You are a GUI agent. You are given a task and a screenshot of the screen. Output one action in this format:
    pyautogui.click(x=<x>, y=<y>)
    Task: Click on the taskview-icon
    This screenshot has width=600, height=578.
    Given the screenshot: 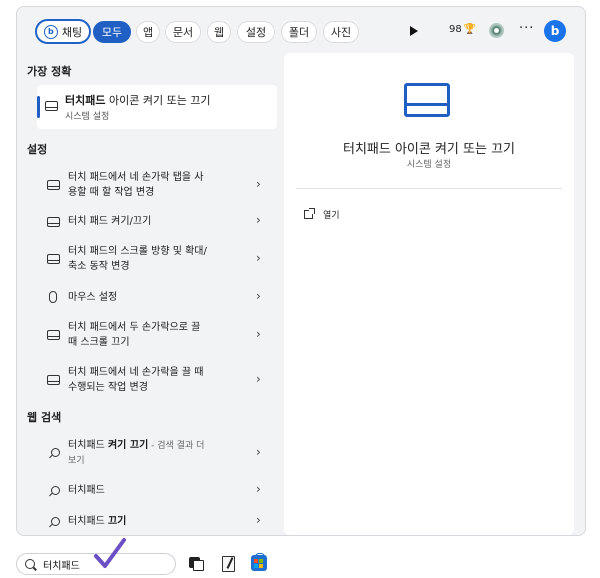 What is the action you would take?
    pyautogui.click(x=196, y=563)
    